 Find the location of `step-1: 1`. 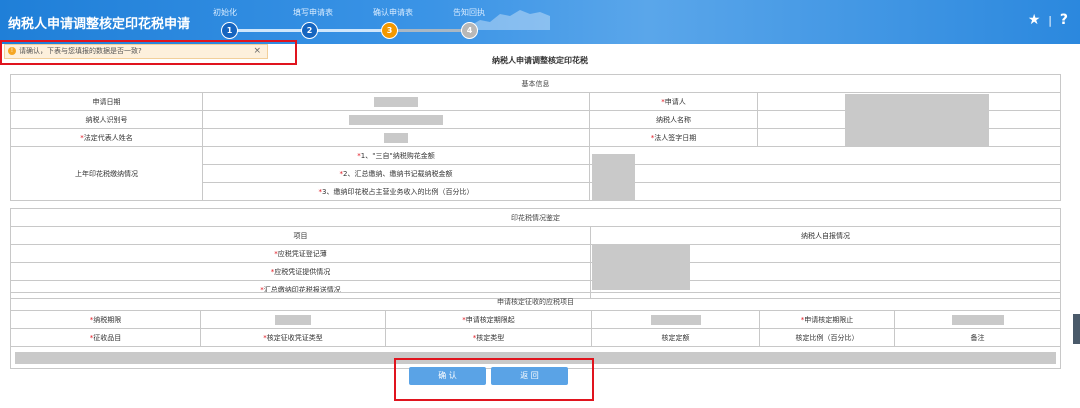

step-1: 1 is located at coordinates (229, 30).